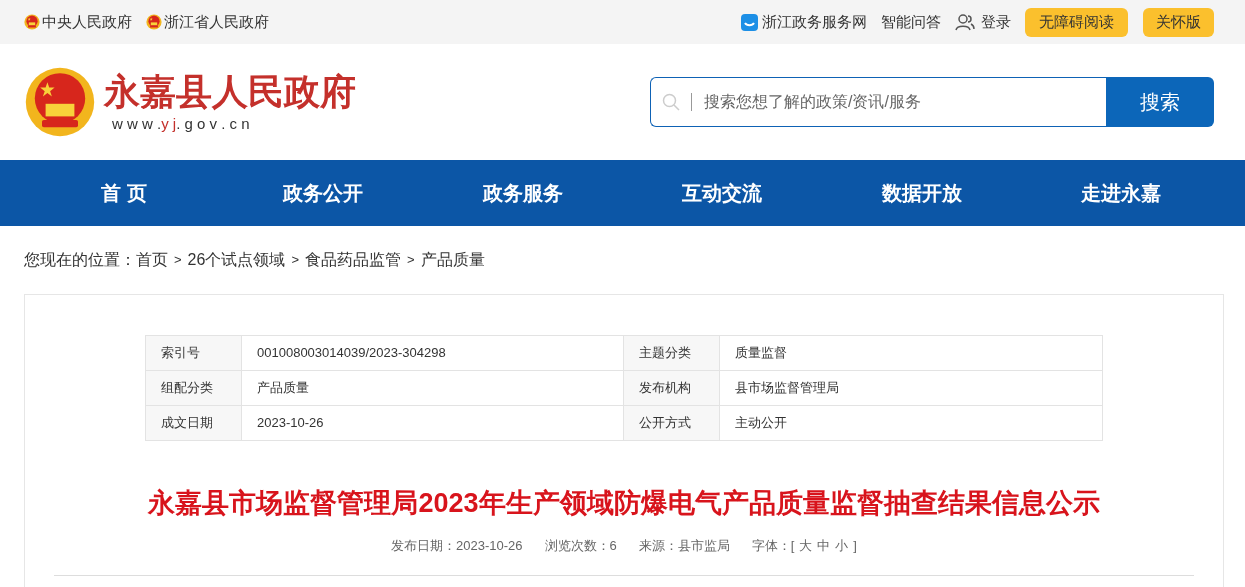 The height and width of the screenshot is (587, 1245). What do you see at coordinates (722, 193) in the screenshot?
I see `nav-item: 互动交流` at bounding box center [722, 193].